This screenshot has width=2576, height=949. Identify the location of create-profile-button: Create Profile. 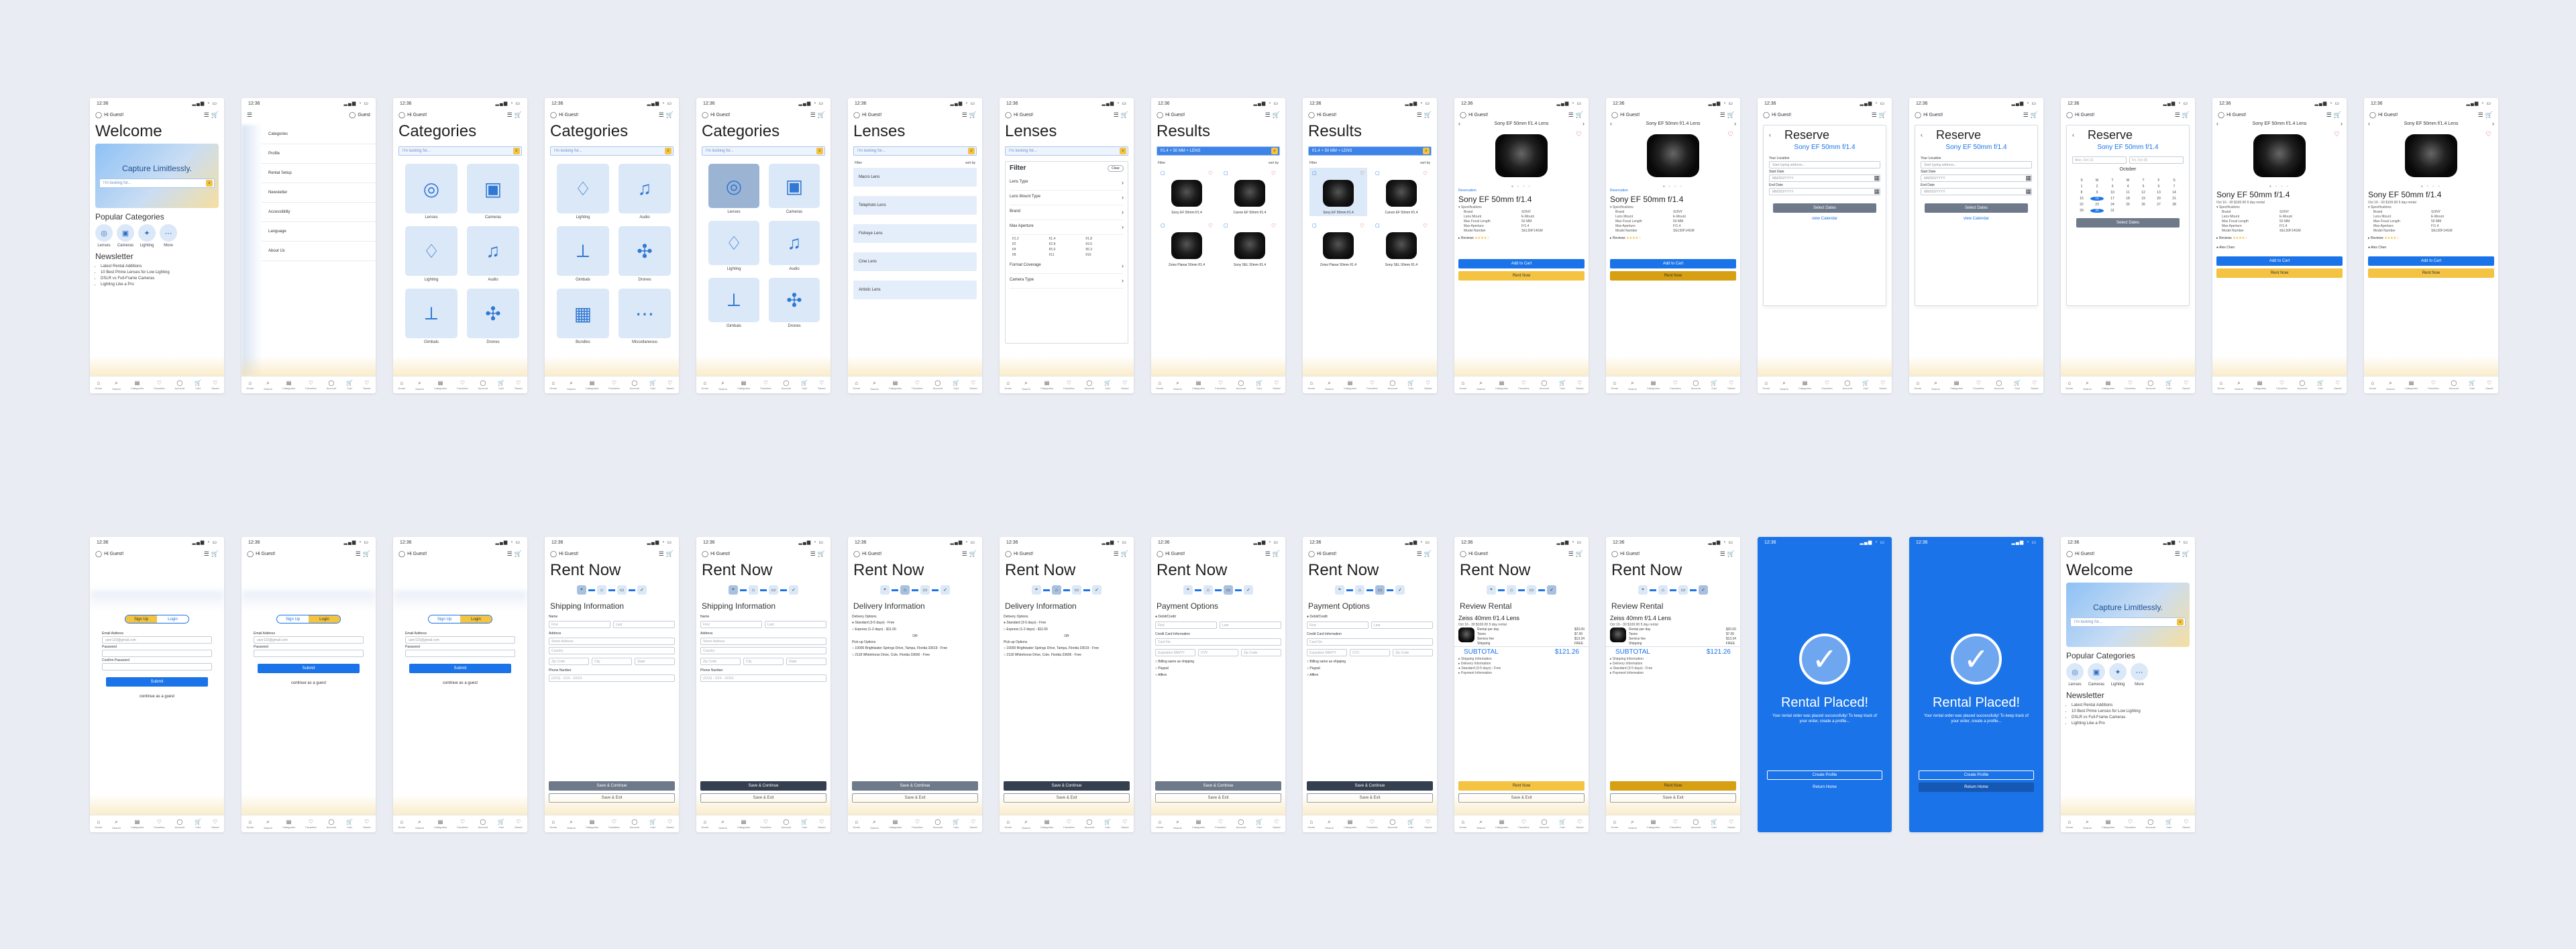
(1976, 775).